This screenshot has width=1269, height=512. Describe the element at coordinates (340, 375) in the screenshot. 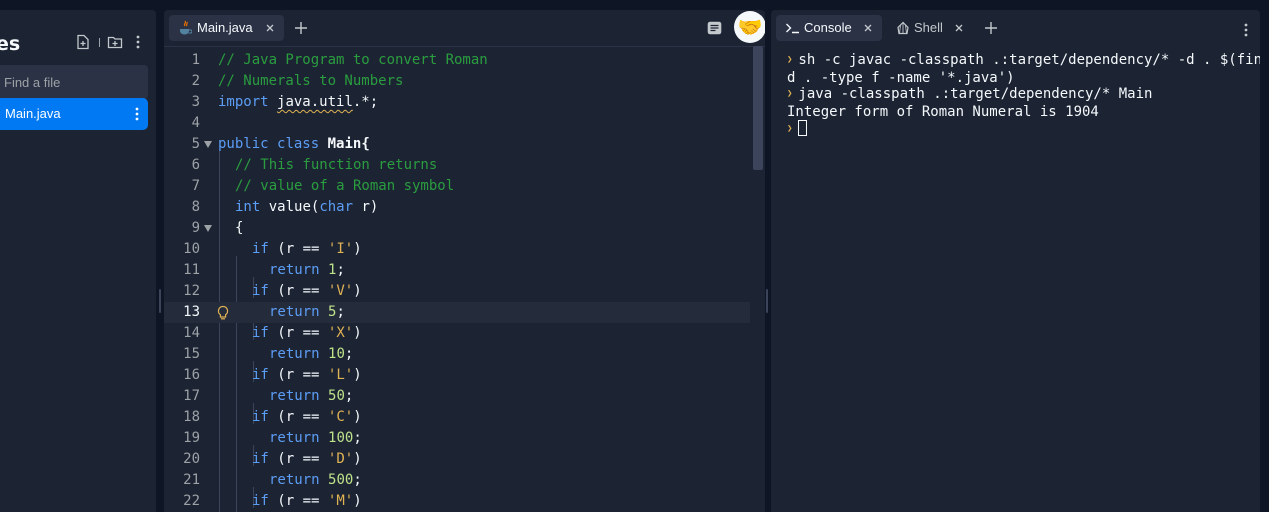

I see `string-literal: 'L'` at that location.